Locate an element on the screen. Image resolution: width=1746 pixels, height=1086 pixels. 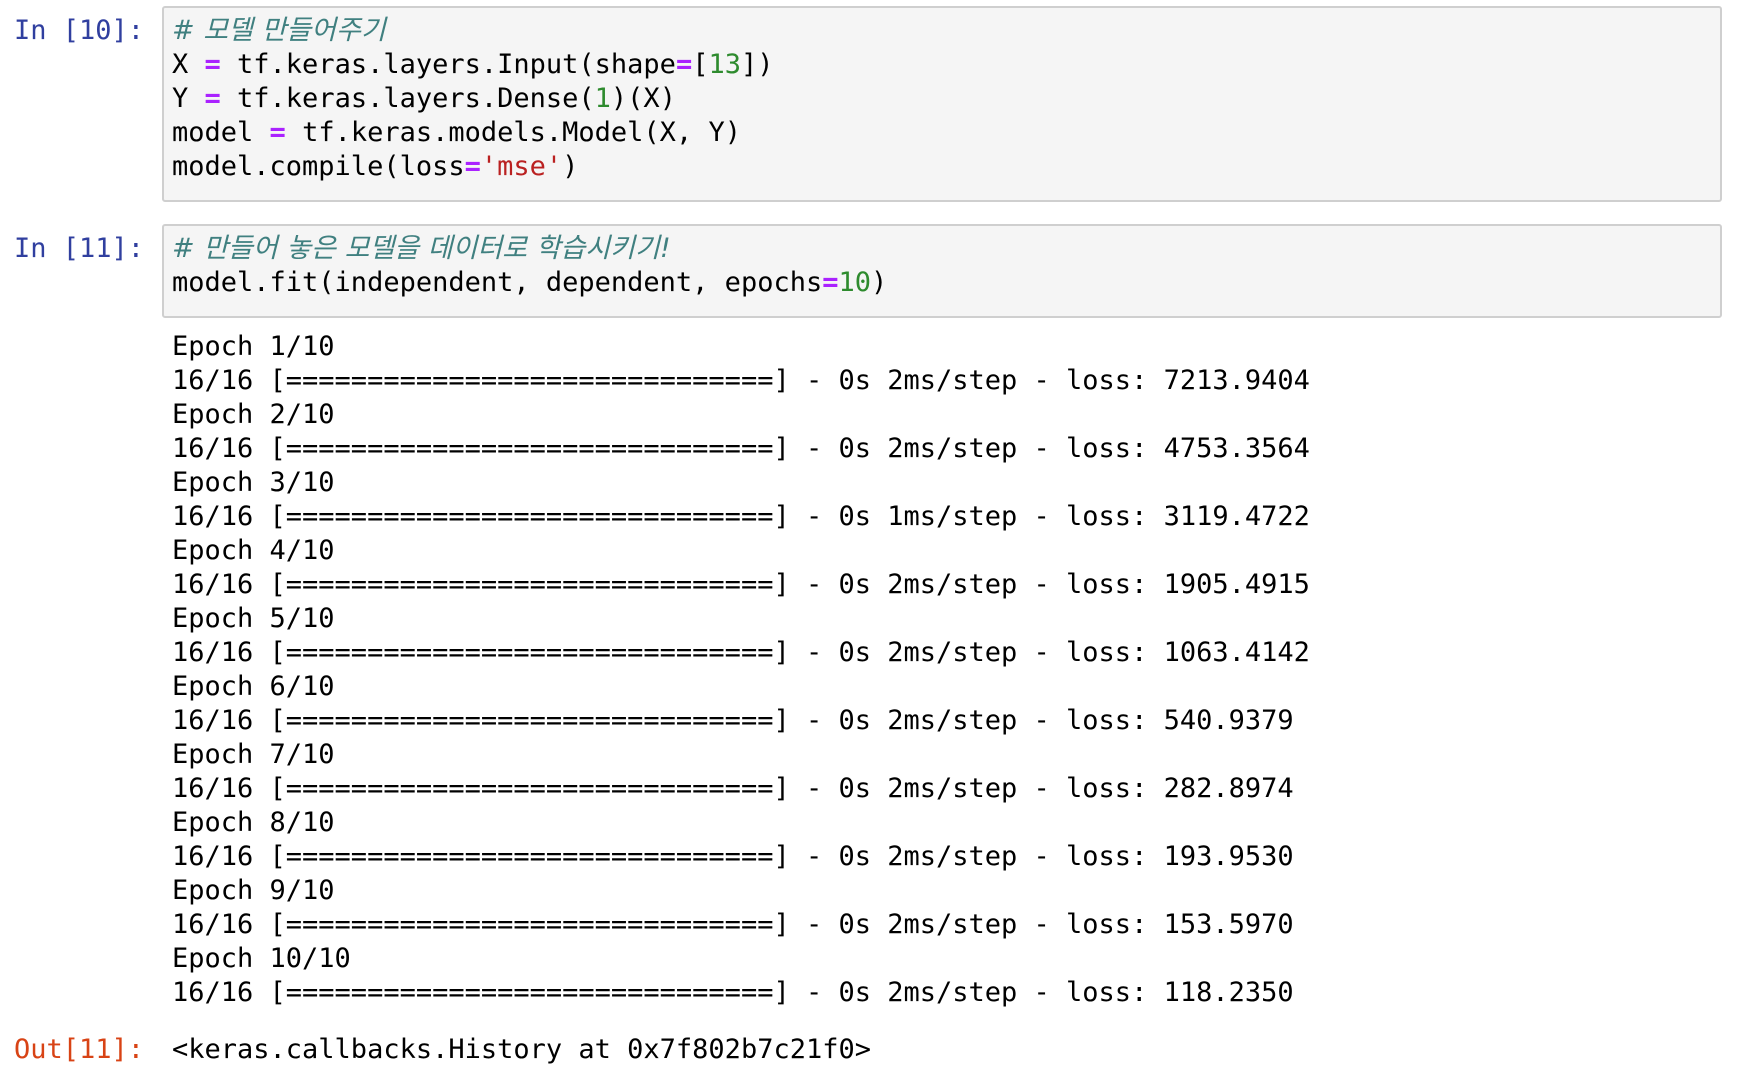
code-token: 13 is located at coordinates (724, 64).